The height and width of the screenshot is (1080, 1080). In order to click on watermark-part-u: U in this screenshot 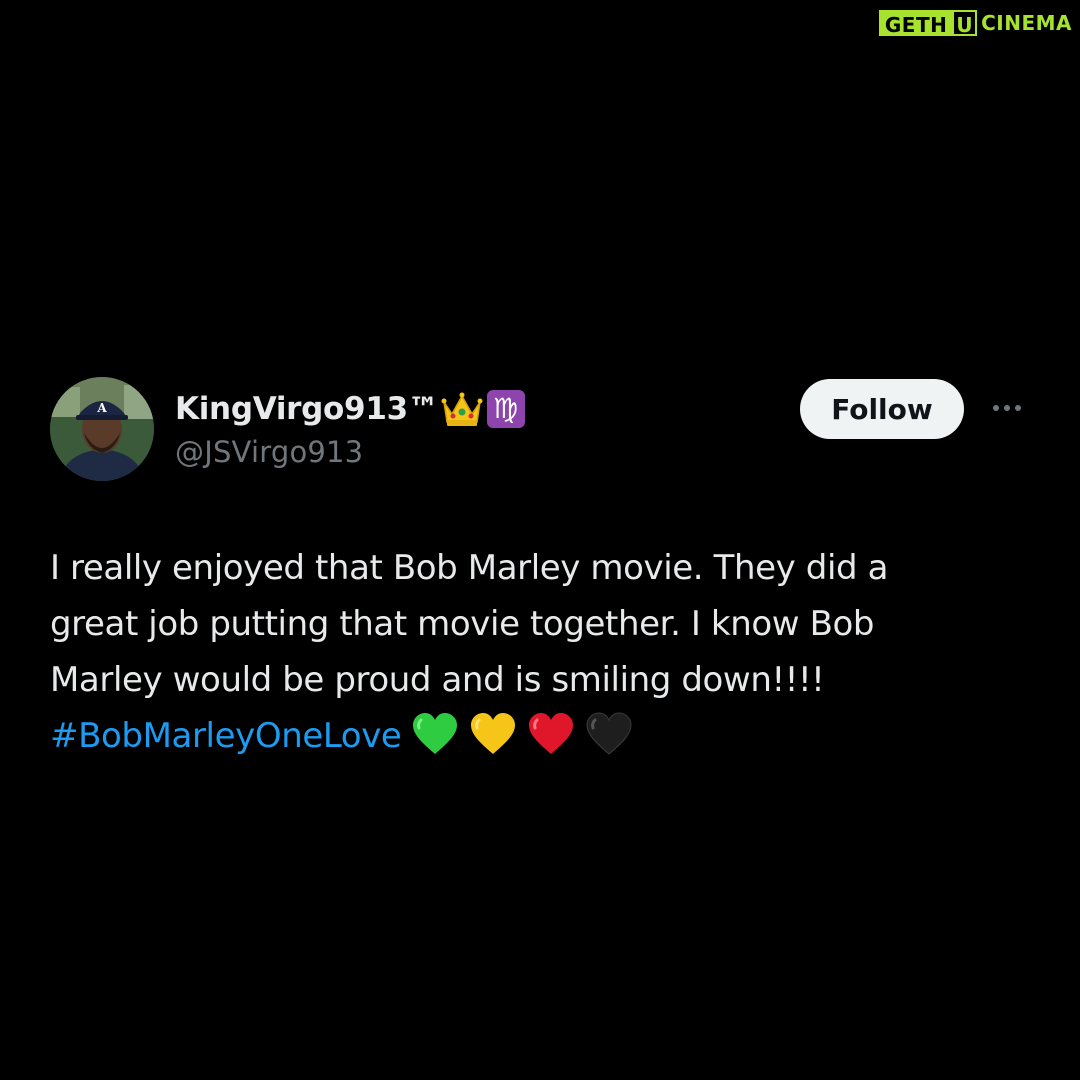, I will do `click(965, 23)`.